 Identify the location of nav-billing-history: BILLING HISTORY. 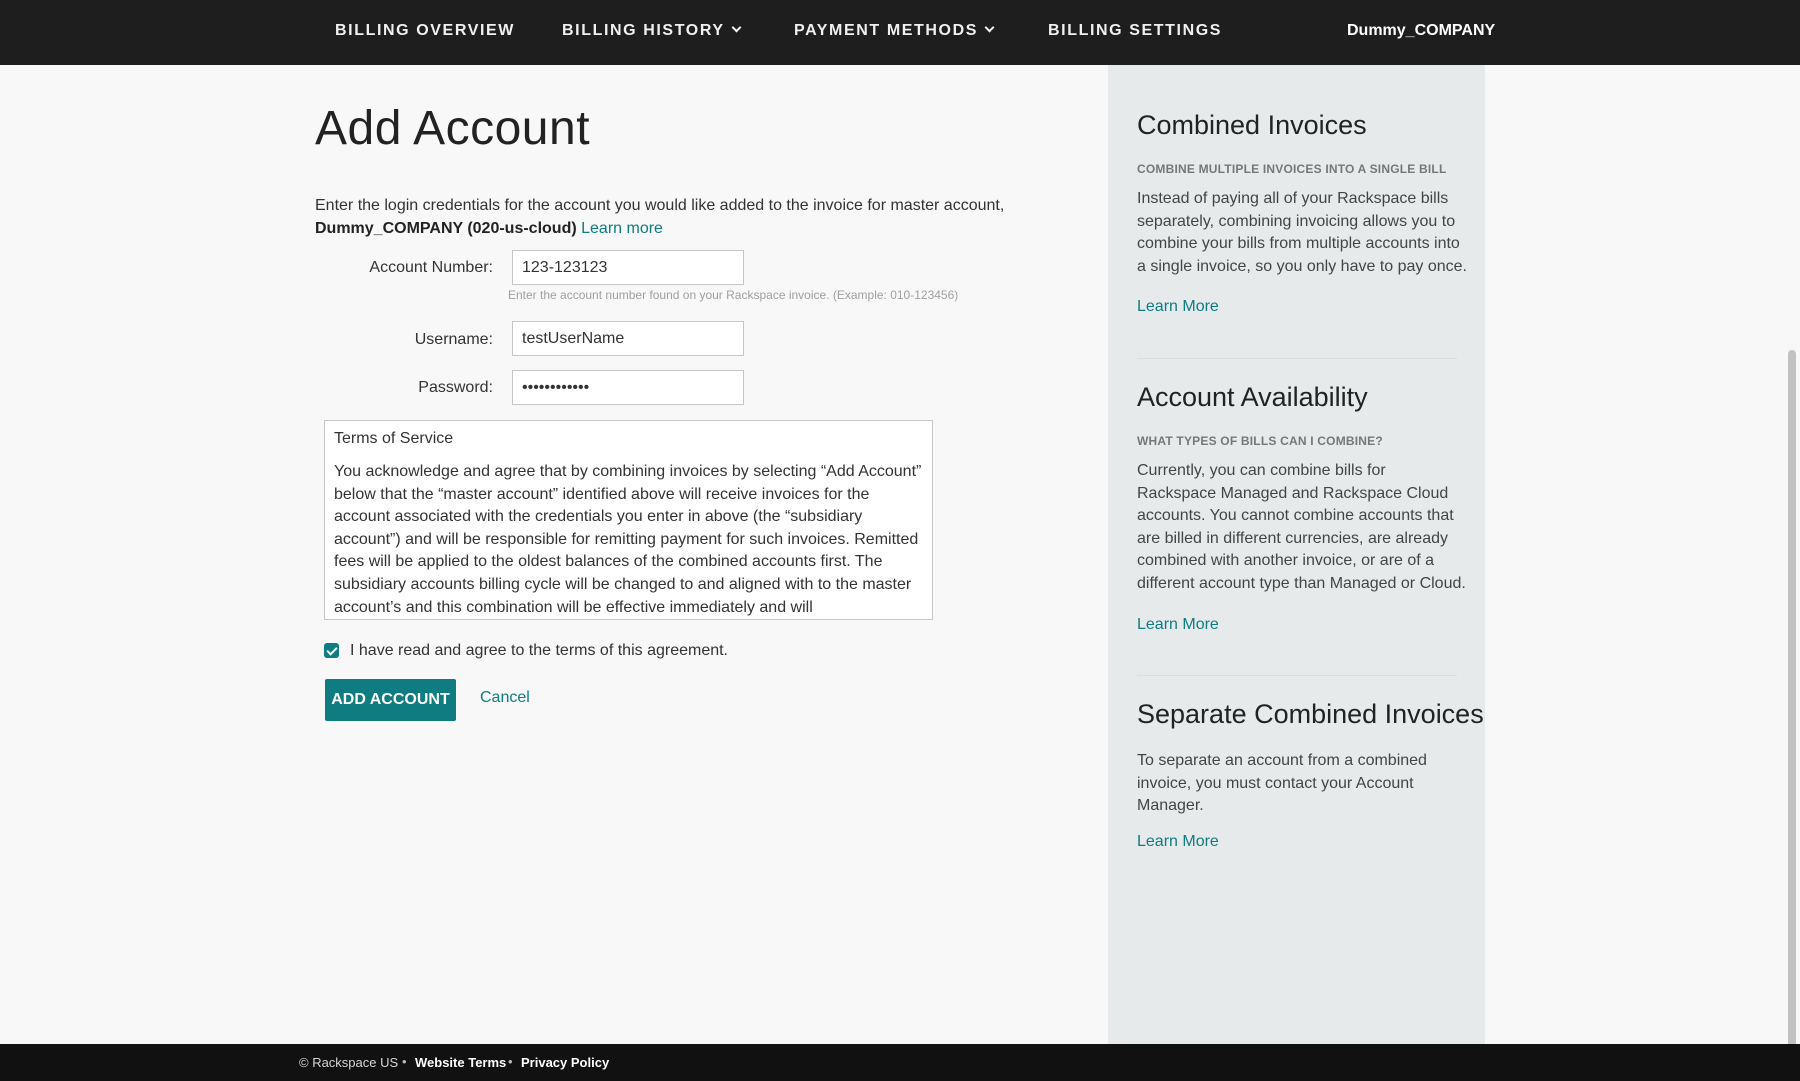
(652, 31).